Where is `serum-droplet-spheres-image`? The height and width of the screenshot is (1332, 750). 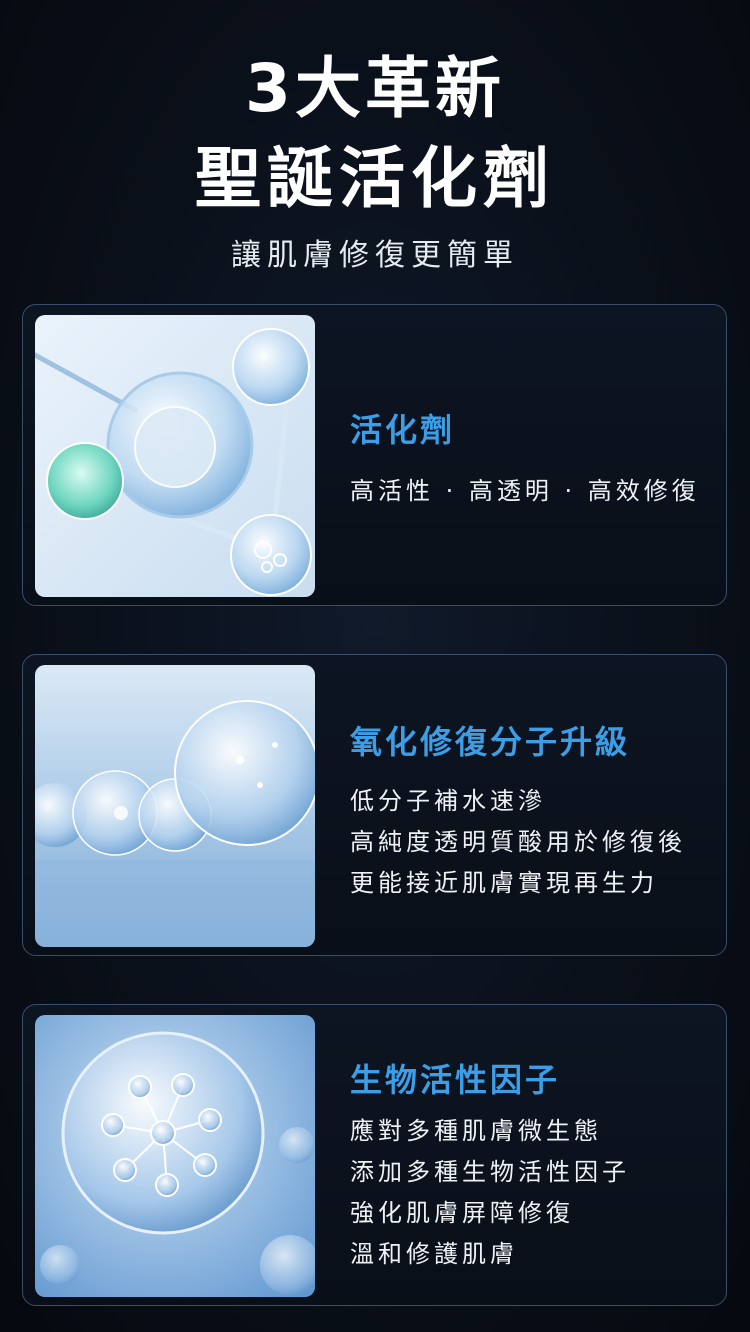 serum-droplet-spheres-image is located at coordinates (175, 456).